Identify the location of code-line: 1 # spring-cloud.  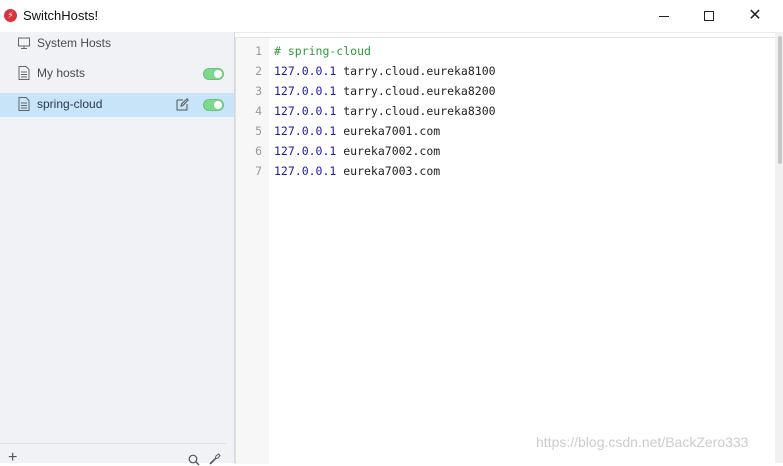
(303, 51).